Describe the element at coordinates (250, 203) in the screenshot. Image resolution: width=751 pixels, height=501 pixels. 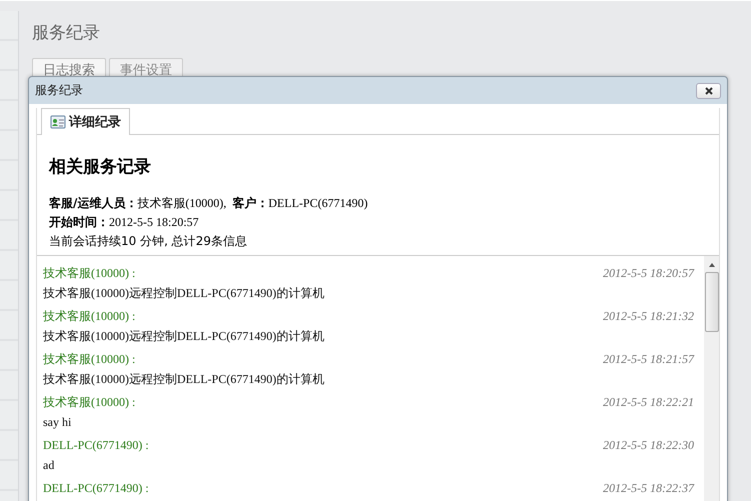
I see `field-label: 客户：` at that location.